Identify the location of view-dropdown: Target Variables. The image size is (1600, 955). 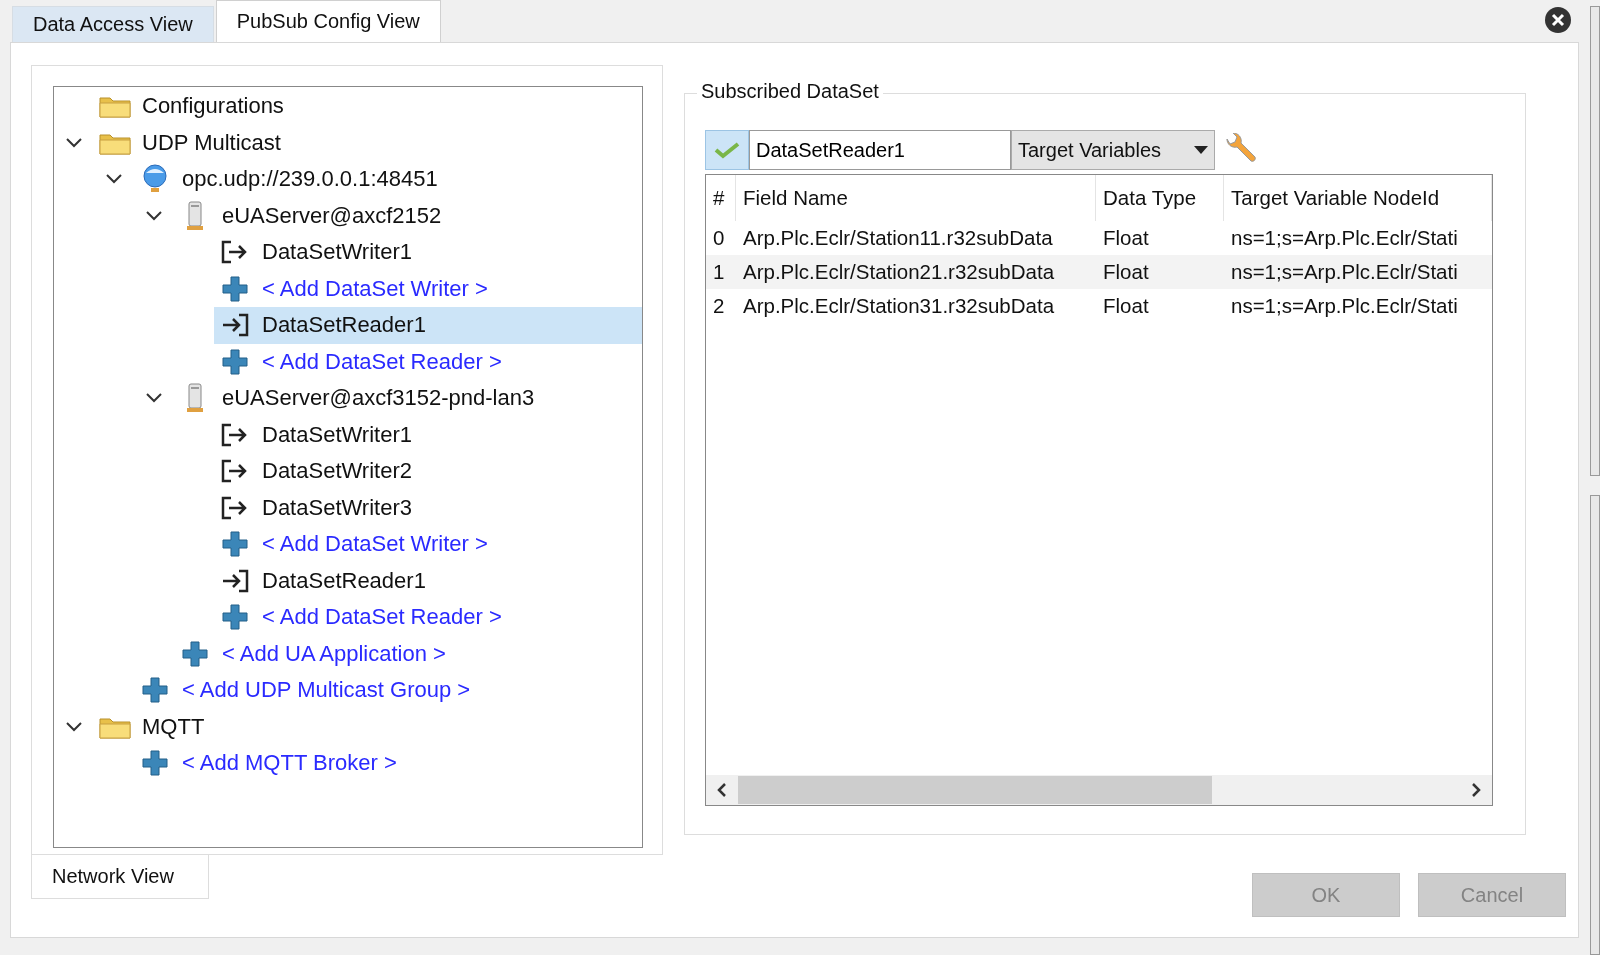
(1113, 150).